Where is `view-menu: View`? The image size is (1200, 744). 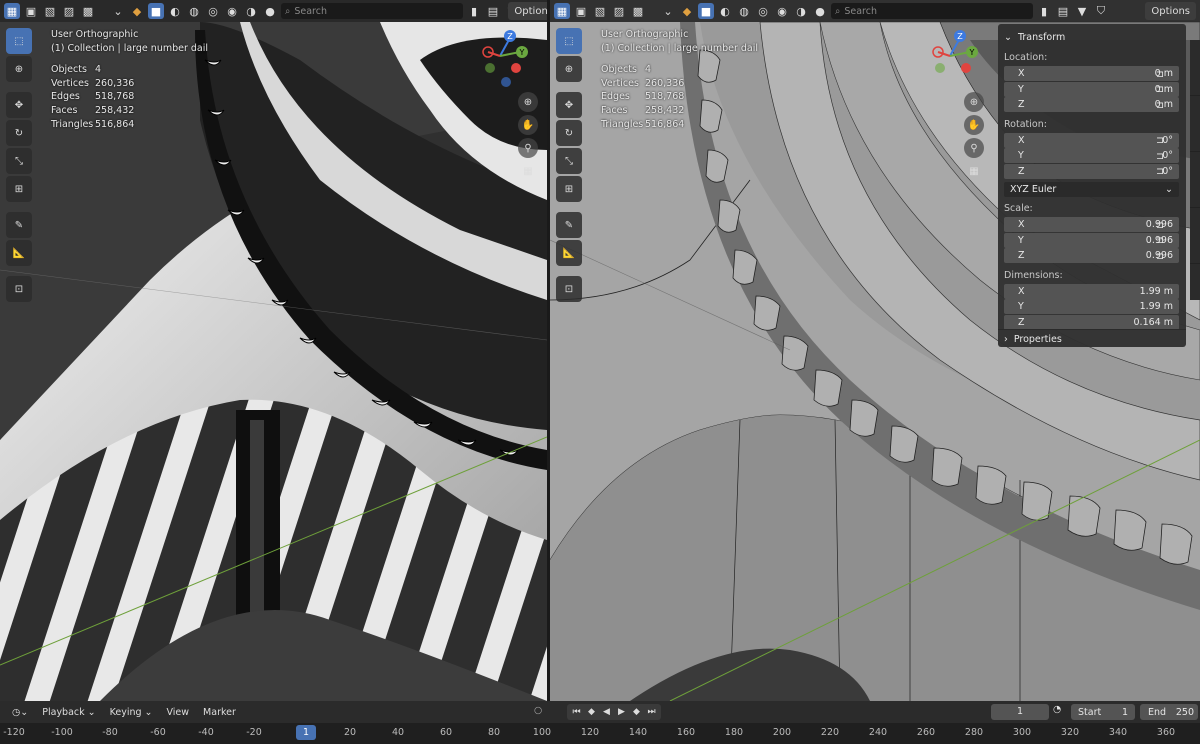 view-menu: View is located at coordinates (178, 712).